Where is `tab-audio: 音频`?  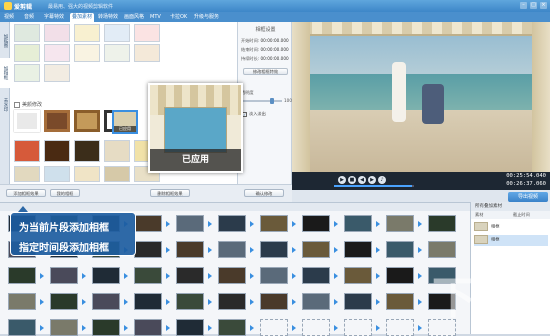 tab-audio: 音频 is located at coordinates (29, 17).